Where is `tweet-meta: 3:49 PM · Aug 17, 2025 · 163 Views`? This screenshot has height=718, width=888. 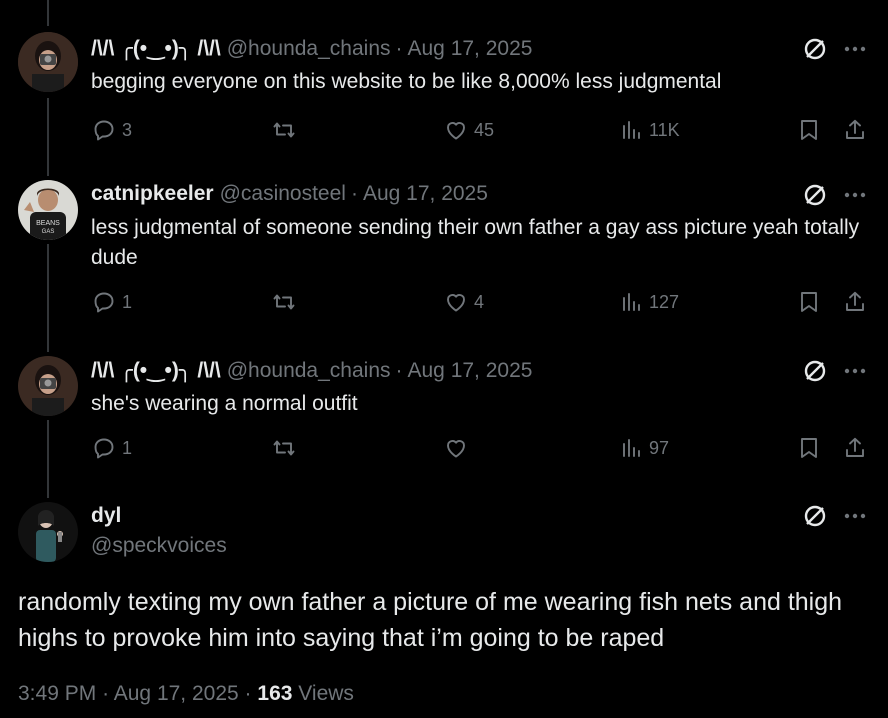
tweet-meta: 3:49 PM · Aug 17, 2025 · 163 Views is located at coordinates (186, 694).